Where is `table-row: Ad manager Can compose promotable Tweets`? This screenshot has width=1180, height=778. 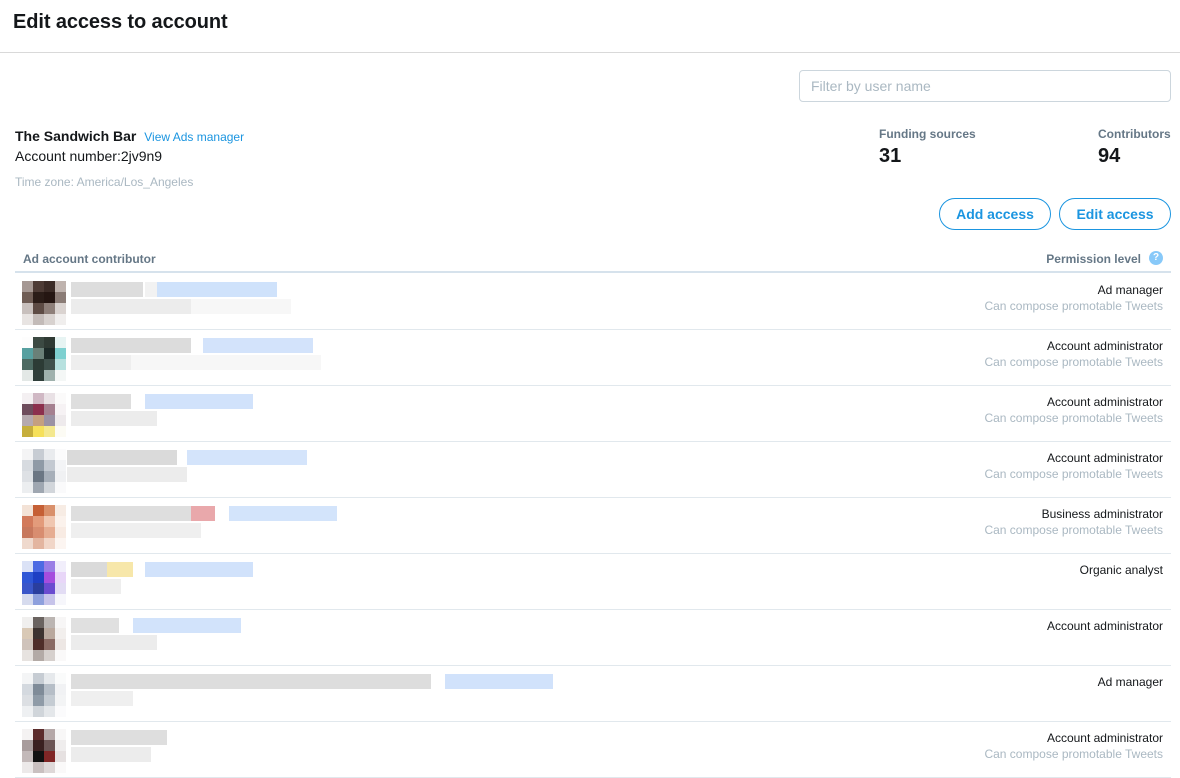 table-row: Ad manager Can compose promotable Tweets is located at coordinates (593, 302).